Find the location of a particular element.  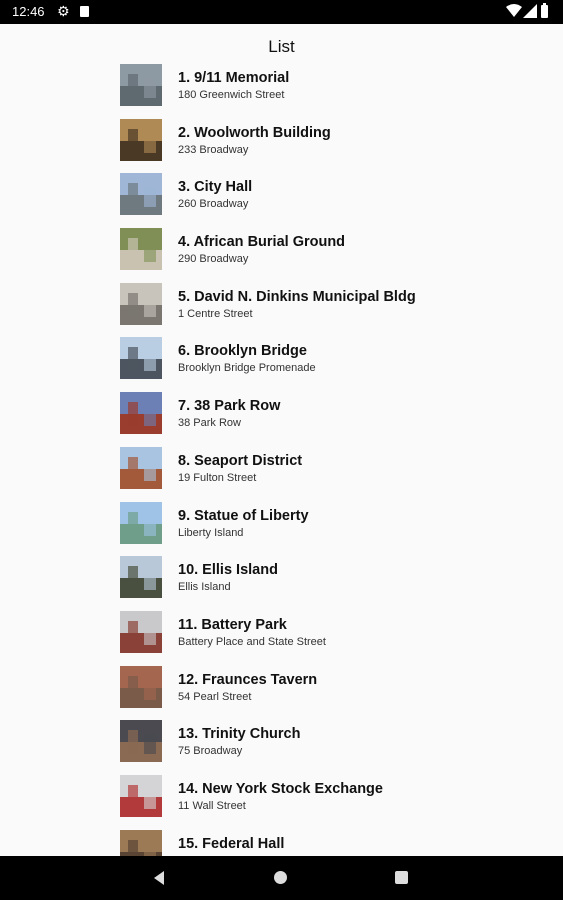

list-item: 10. Ellis Island Ellis Island is located at coordinates (335, 582).